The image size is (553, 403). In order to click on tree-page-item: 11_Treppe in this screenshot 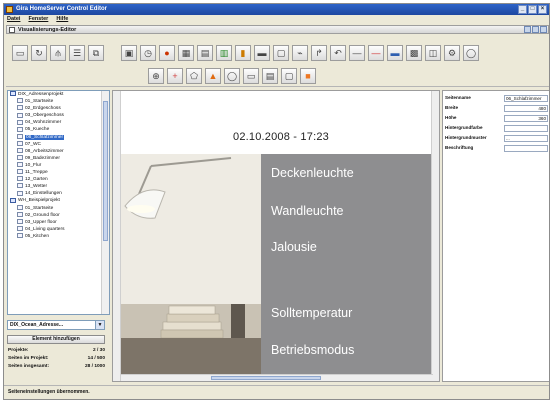, I will do `click(58, 172)`.